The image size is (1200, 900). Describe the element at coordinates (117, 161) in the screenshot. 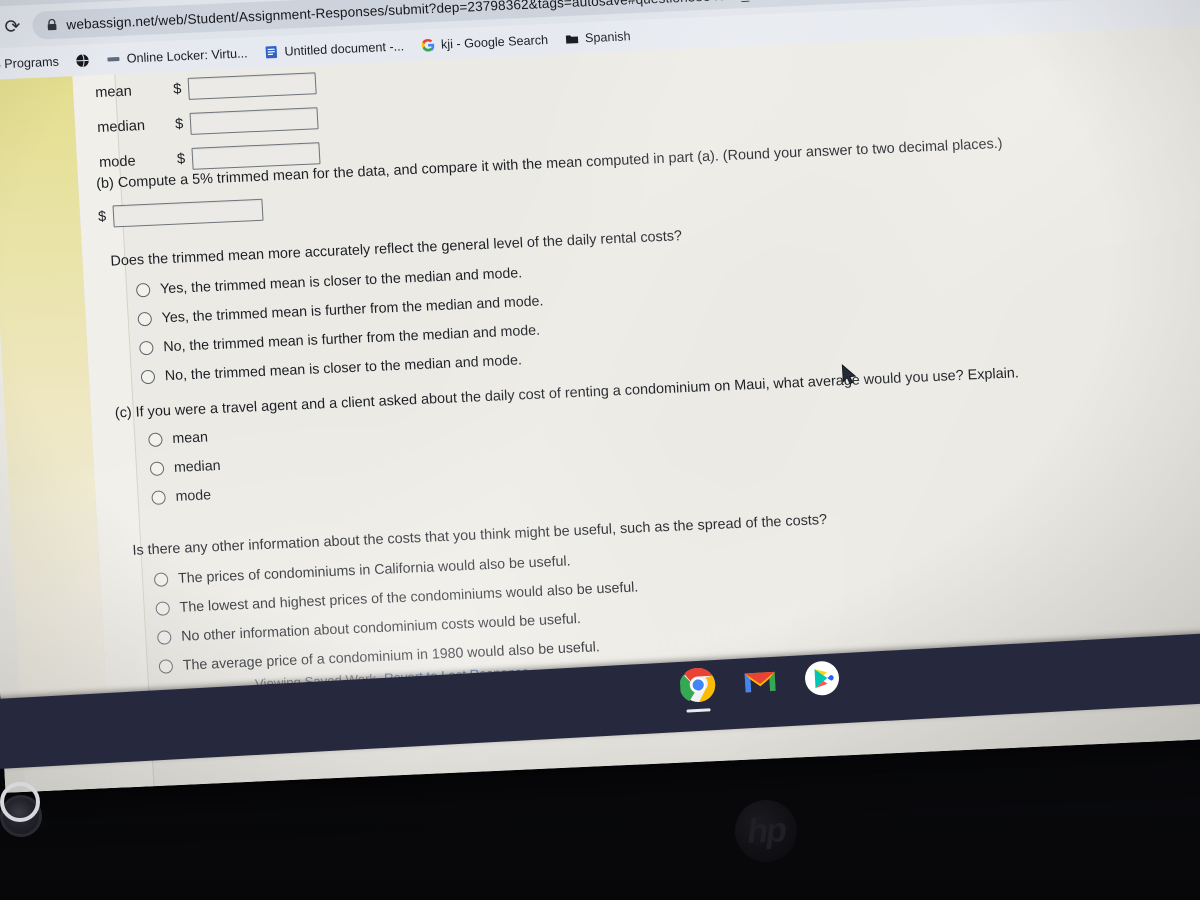

I see `row-label-mode: mode` at that location.